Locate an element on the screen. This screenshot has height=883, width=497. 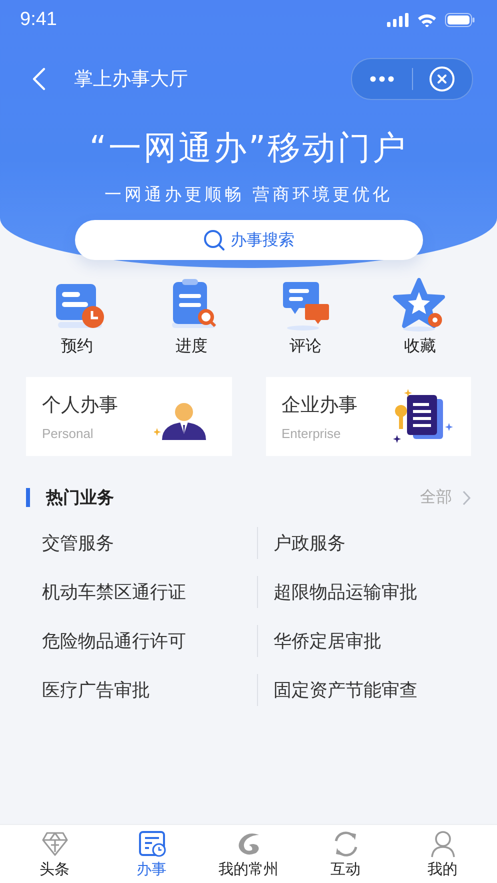
page-title: 掌上办事大厅 is located at coordinates (131, 79).